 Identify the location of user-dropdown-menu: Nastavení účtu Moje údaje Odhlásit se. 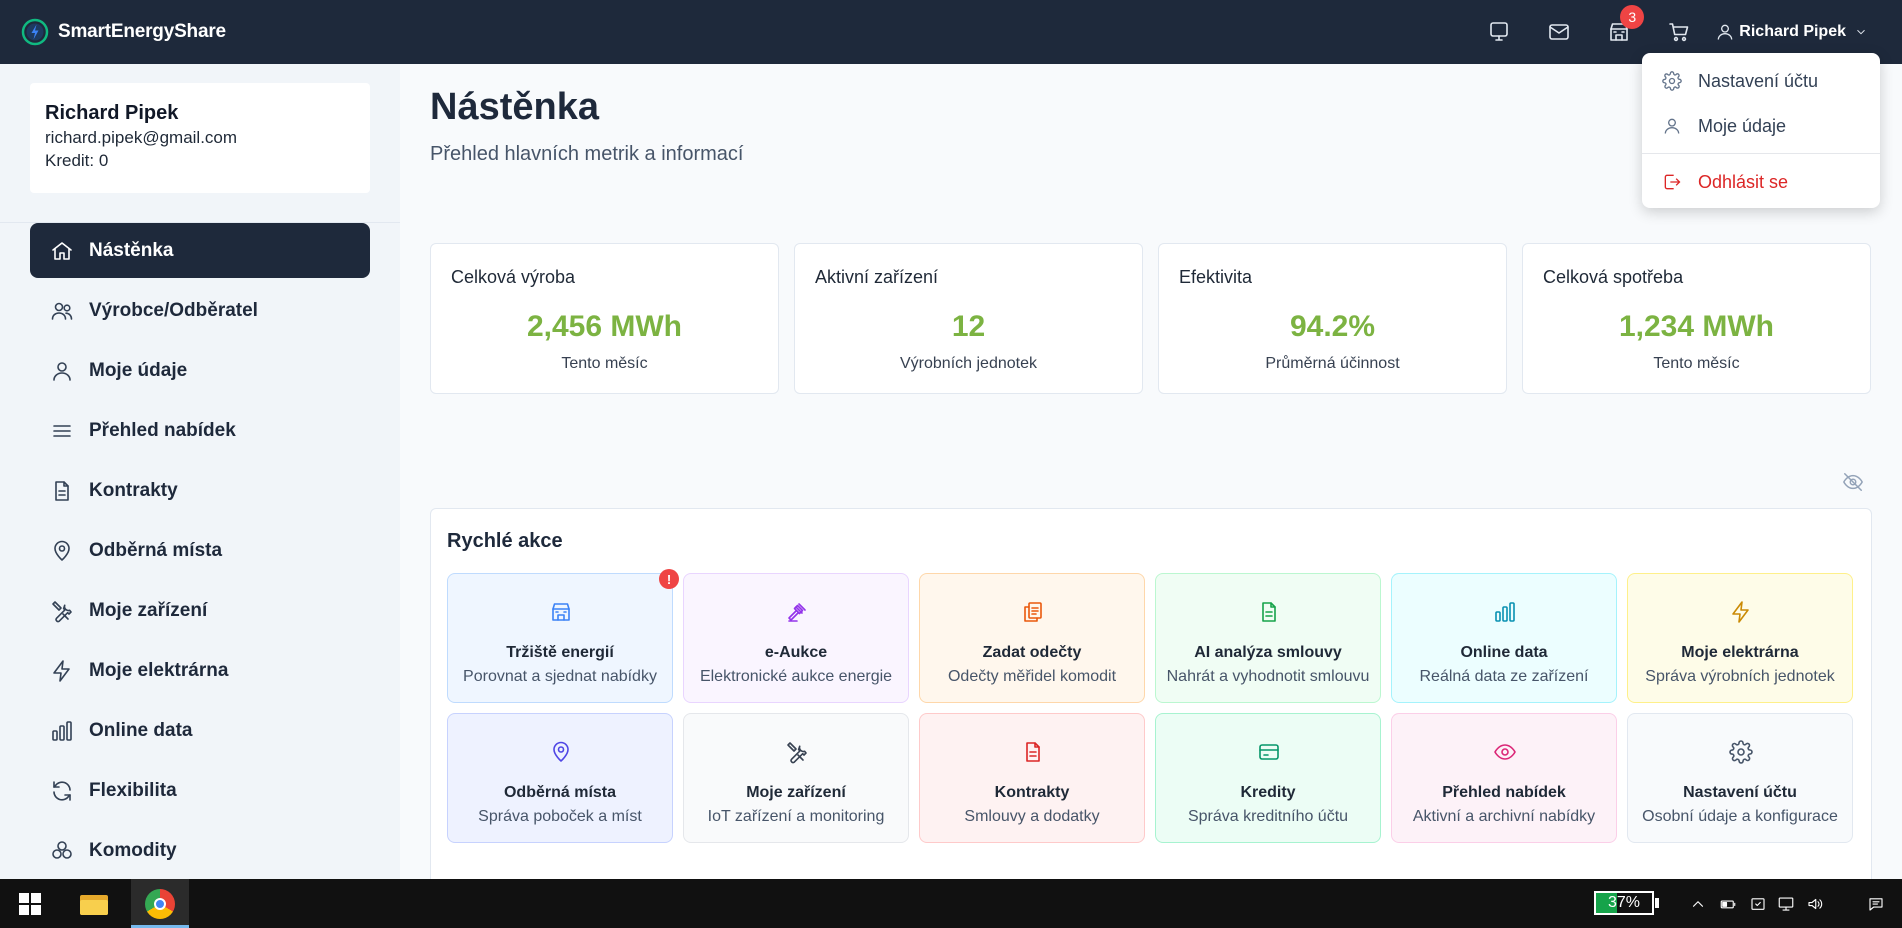
(1761, 130).